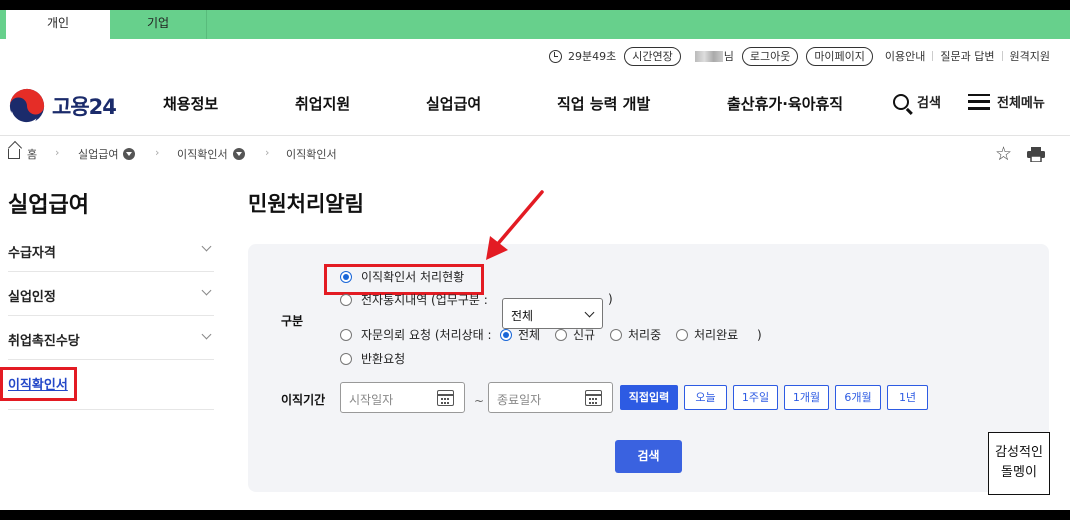 Image resolution: width=1070 pixels, height=520 pixels. I want to click on session-timer: 29분49초, so click(592, 56).